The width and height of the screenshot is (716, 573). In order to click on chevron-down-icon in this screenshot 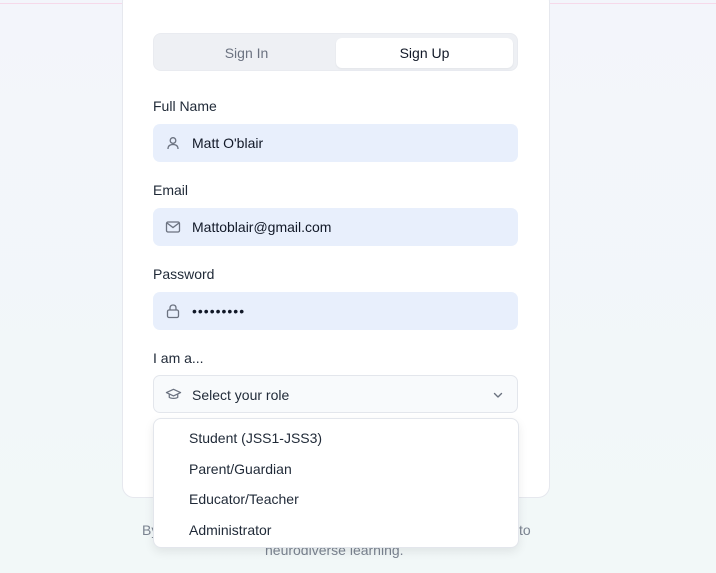, I will do `click(498, 395)`.